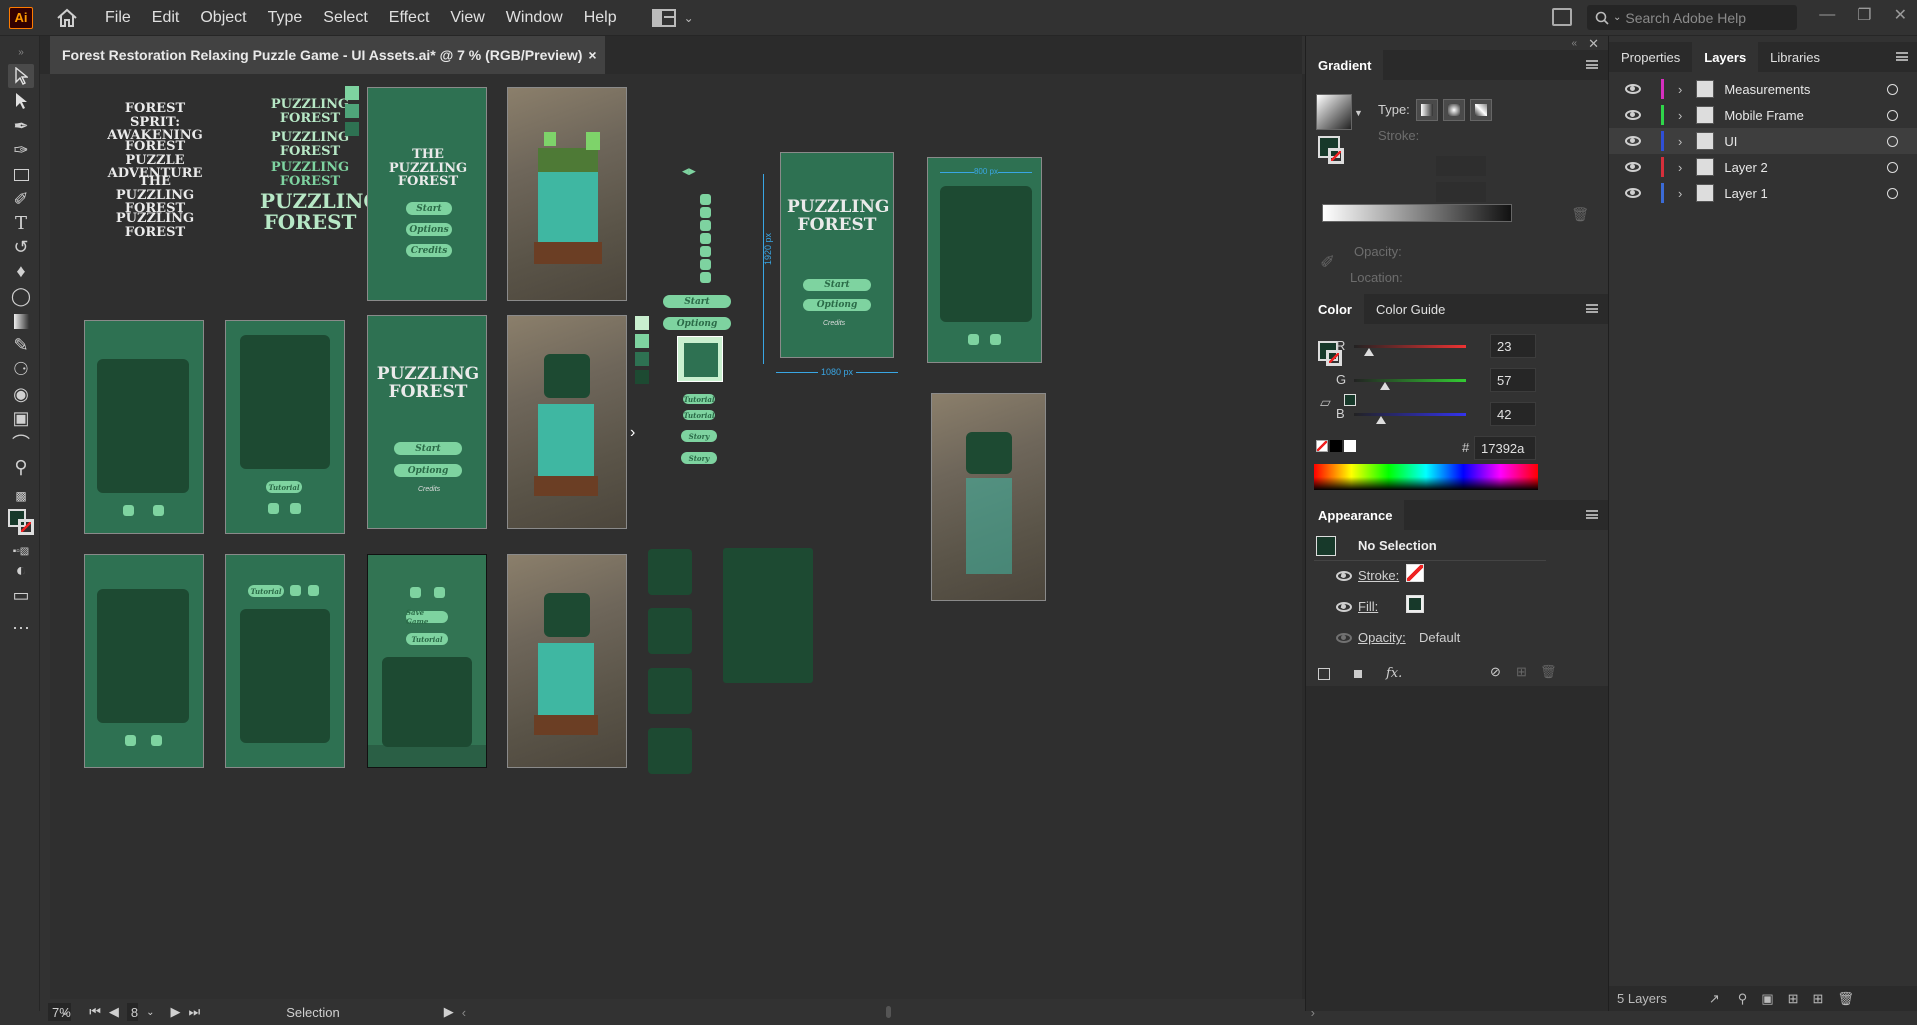 The image size is (1917, 1025). I want to click on search-help-input: ⌄ Search Adobe Help, so click(1692, 17).